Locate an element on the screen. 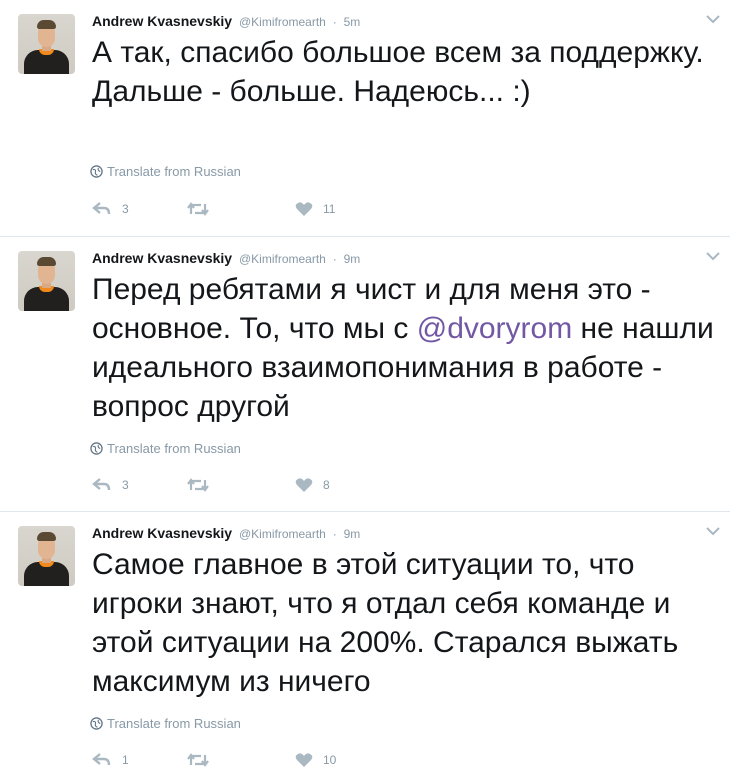 The width and height of the screenshot is (730, 780). tweet-header: Andrew Kvasnevskiy @Kimifromearth · 5m is located at coordinates (226, 21).